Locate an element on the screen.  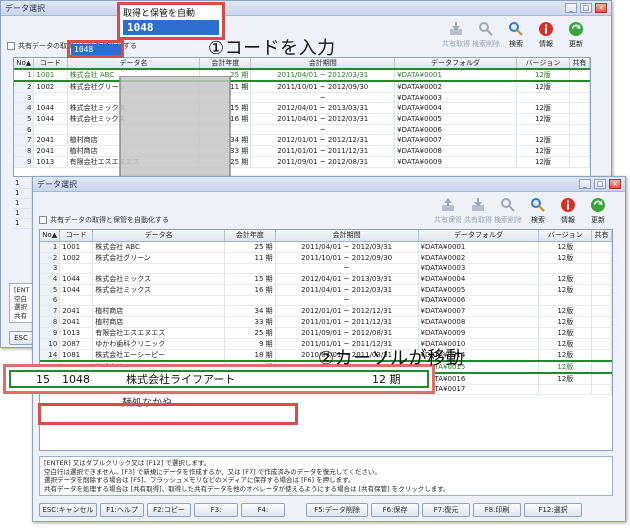
cell-fy: 11 期 is located at coordinates (250, 258).